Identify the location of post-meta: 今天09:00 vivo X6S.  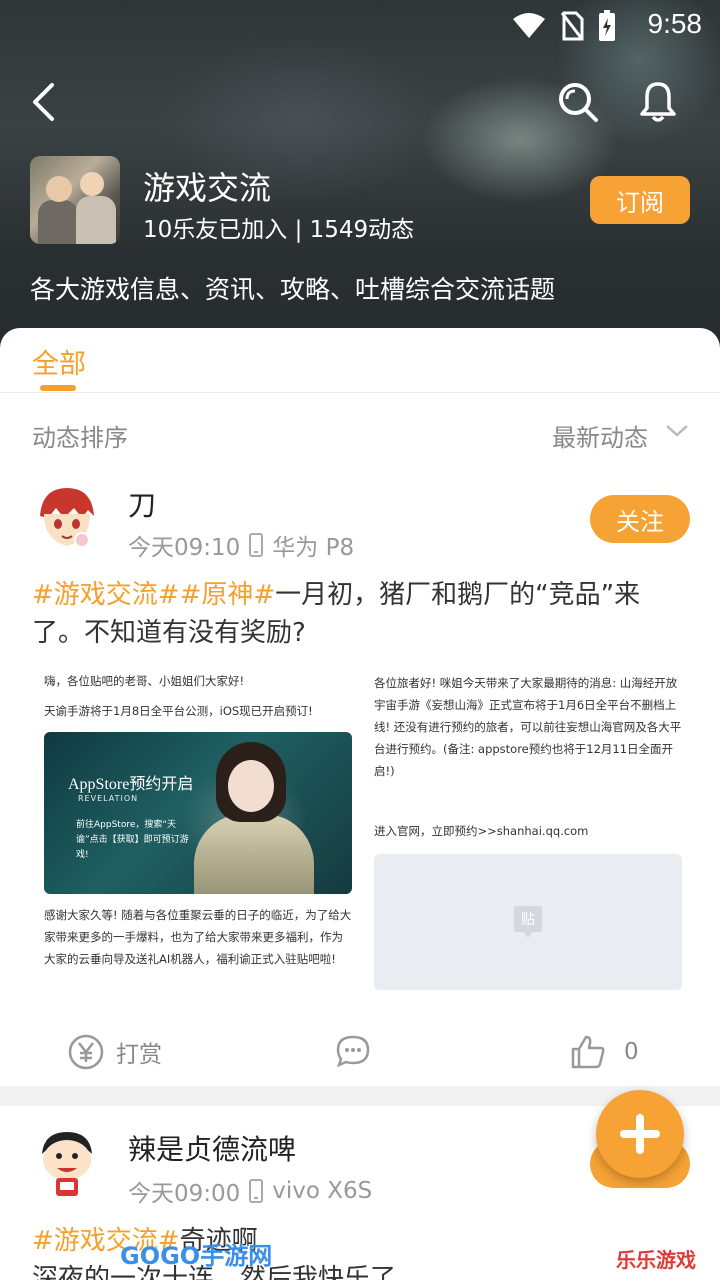
(250, 1191).